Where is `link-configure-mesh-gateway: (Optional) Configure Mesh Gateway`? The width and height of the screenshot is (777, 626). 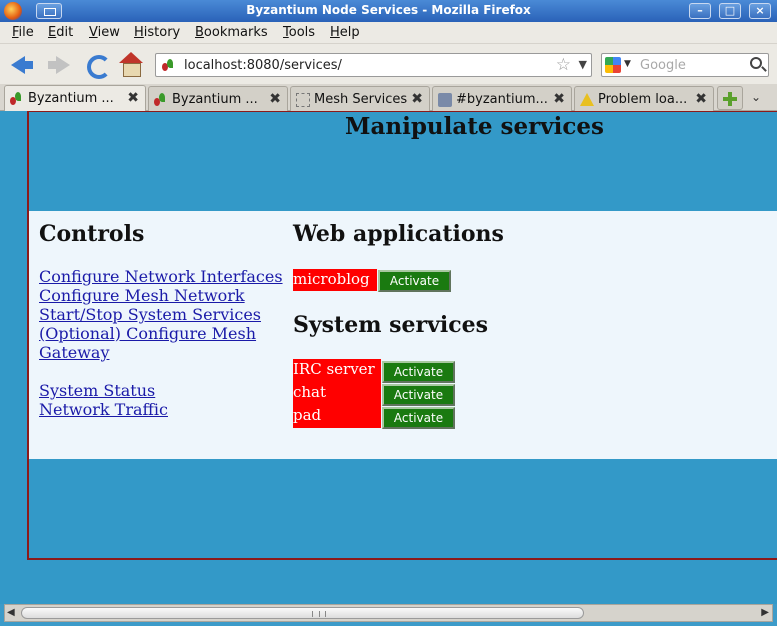 link-configure-mesh-gateway: (Optional) Configure Mesh Gateway is located at coordinates (164, 343).